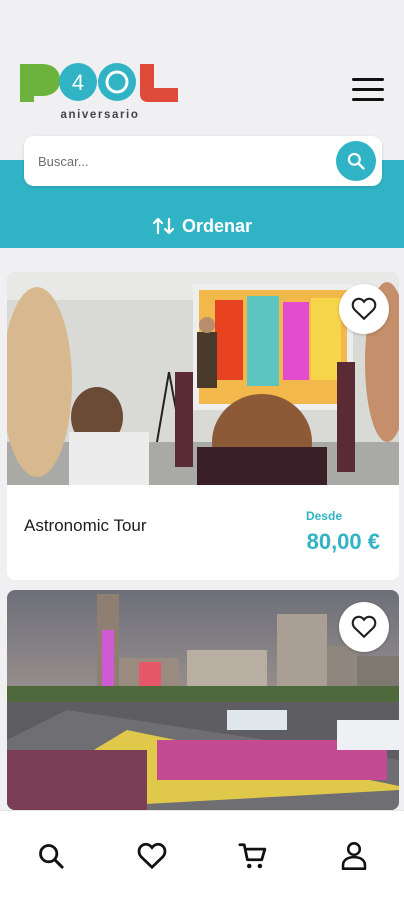  What do you see at coordinates (323, 516) in the screenshot?
I see `price-prefix: Desde` at bounding box center [323, 516].